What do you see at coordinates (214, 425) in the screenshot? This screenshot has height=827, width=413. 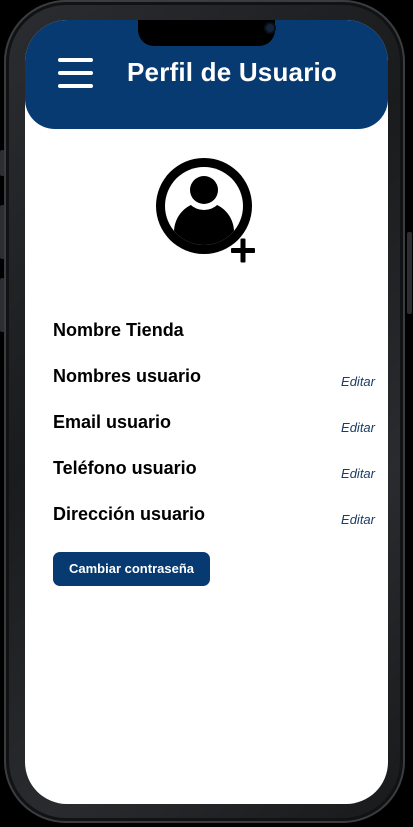 I see `field-row-email-usuario: Email usuario Editar` at bounding box center [214, 425].